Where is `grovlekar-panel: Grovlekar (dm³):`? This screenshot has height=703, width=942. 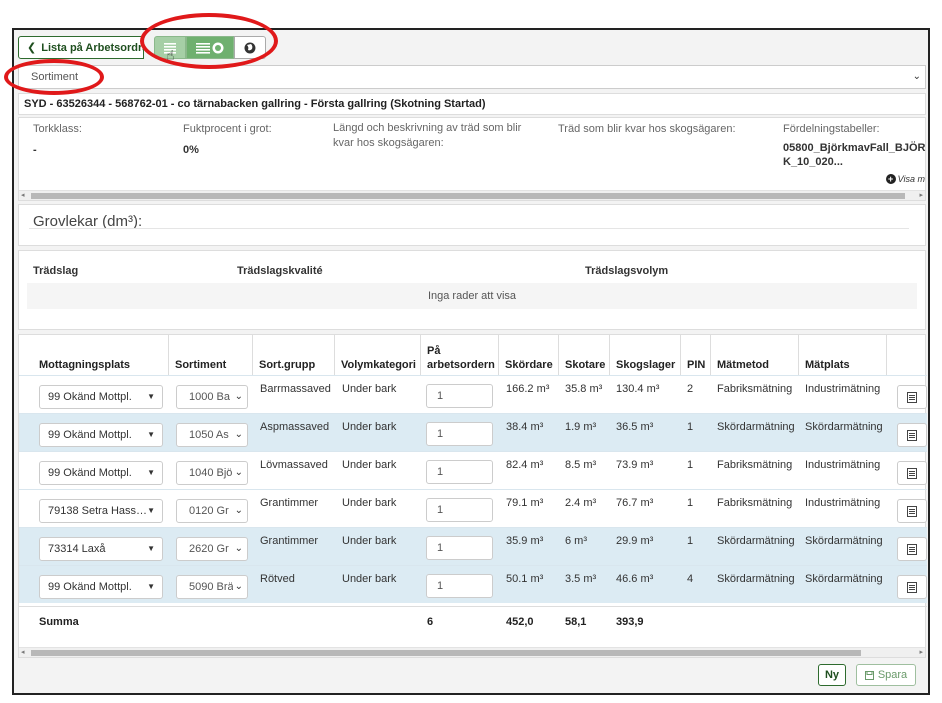 grovlekar-panel: Grovlekar (dm³): is located at coordinates (472, 225).